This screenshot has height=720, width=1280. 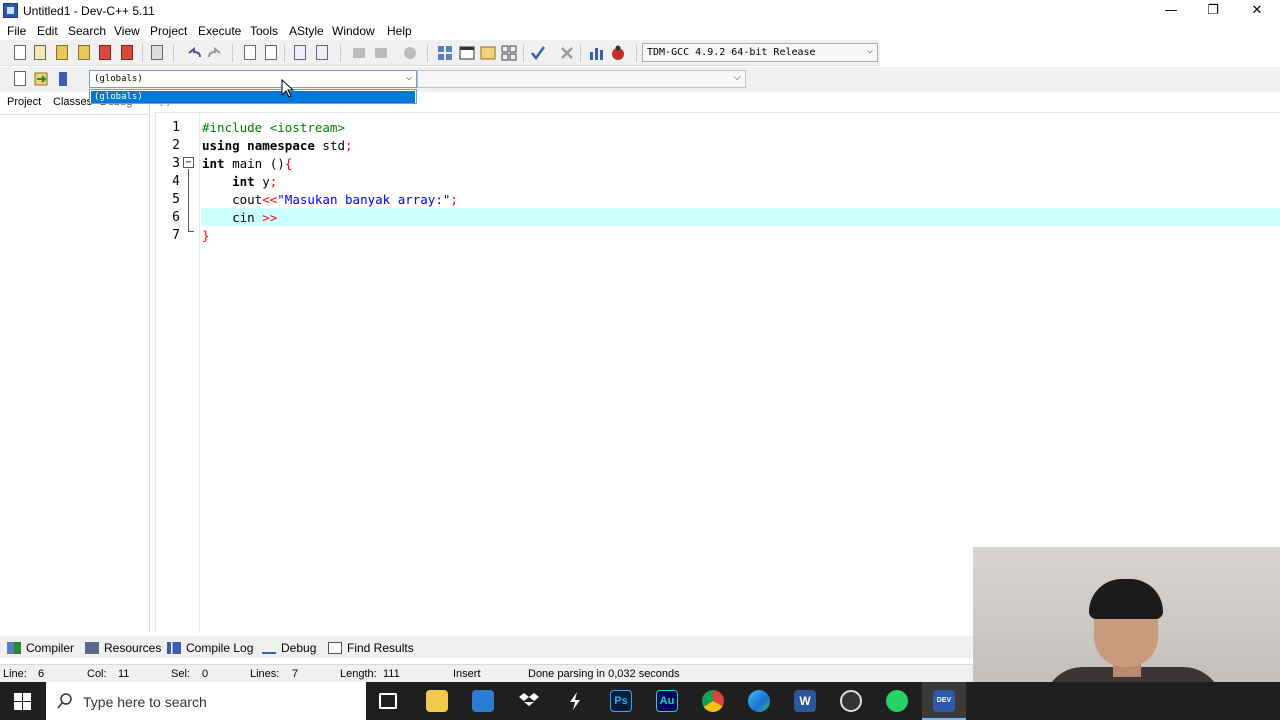 I want to click on menu-file: File, so click(x=16, y=31).